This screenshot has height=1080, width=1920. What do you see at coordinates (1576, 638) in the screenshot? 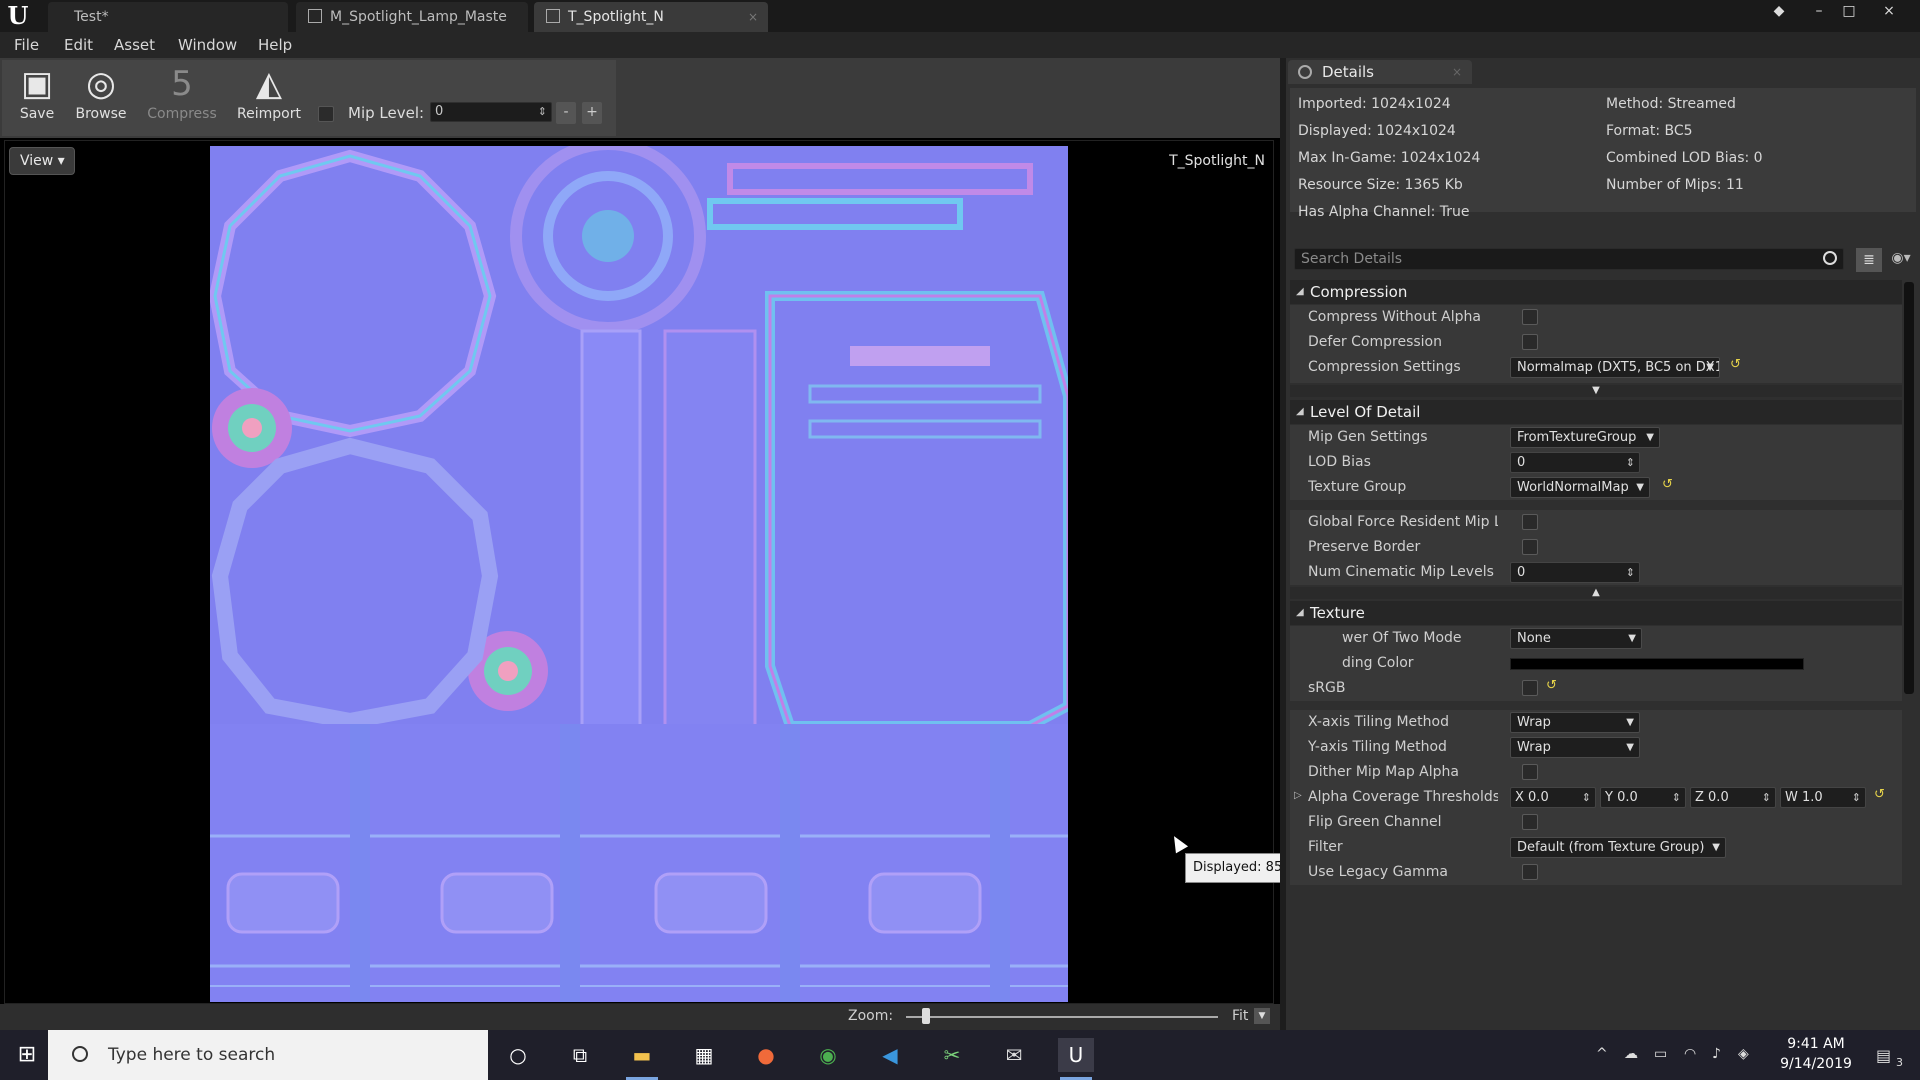
I see `power-of-two-mode-dropdown: None ▼` at bounding box center [1576, 638].